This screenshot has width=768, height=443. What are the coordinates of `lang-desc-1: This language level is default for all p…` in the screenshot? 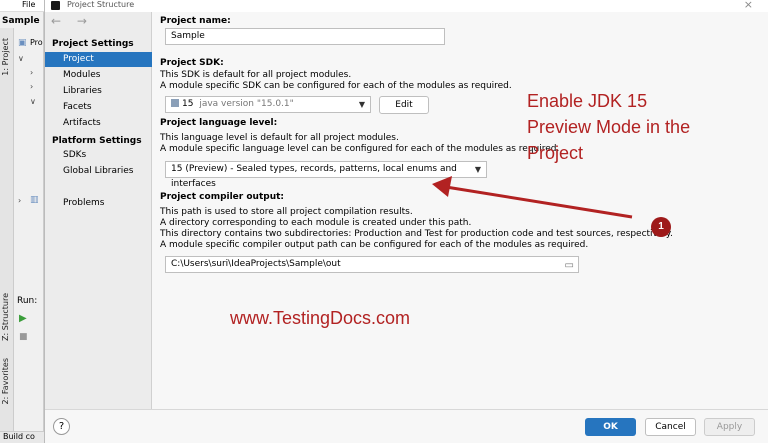 It's located at (279, 138).